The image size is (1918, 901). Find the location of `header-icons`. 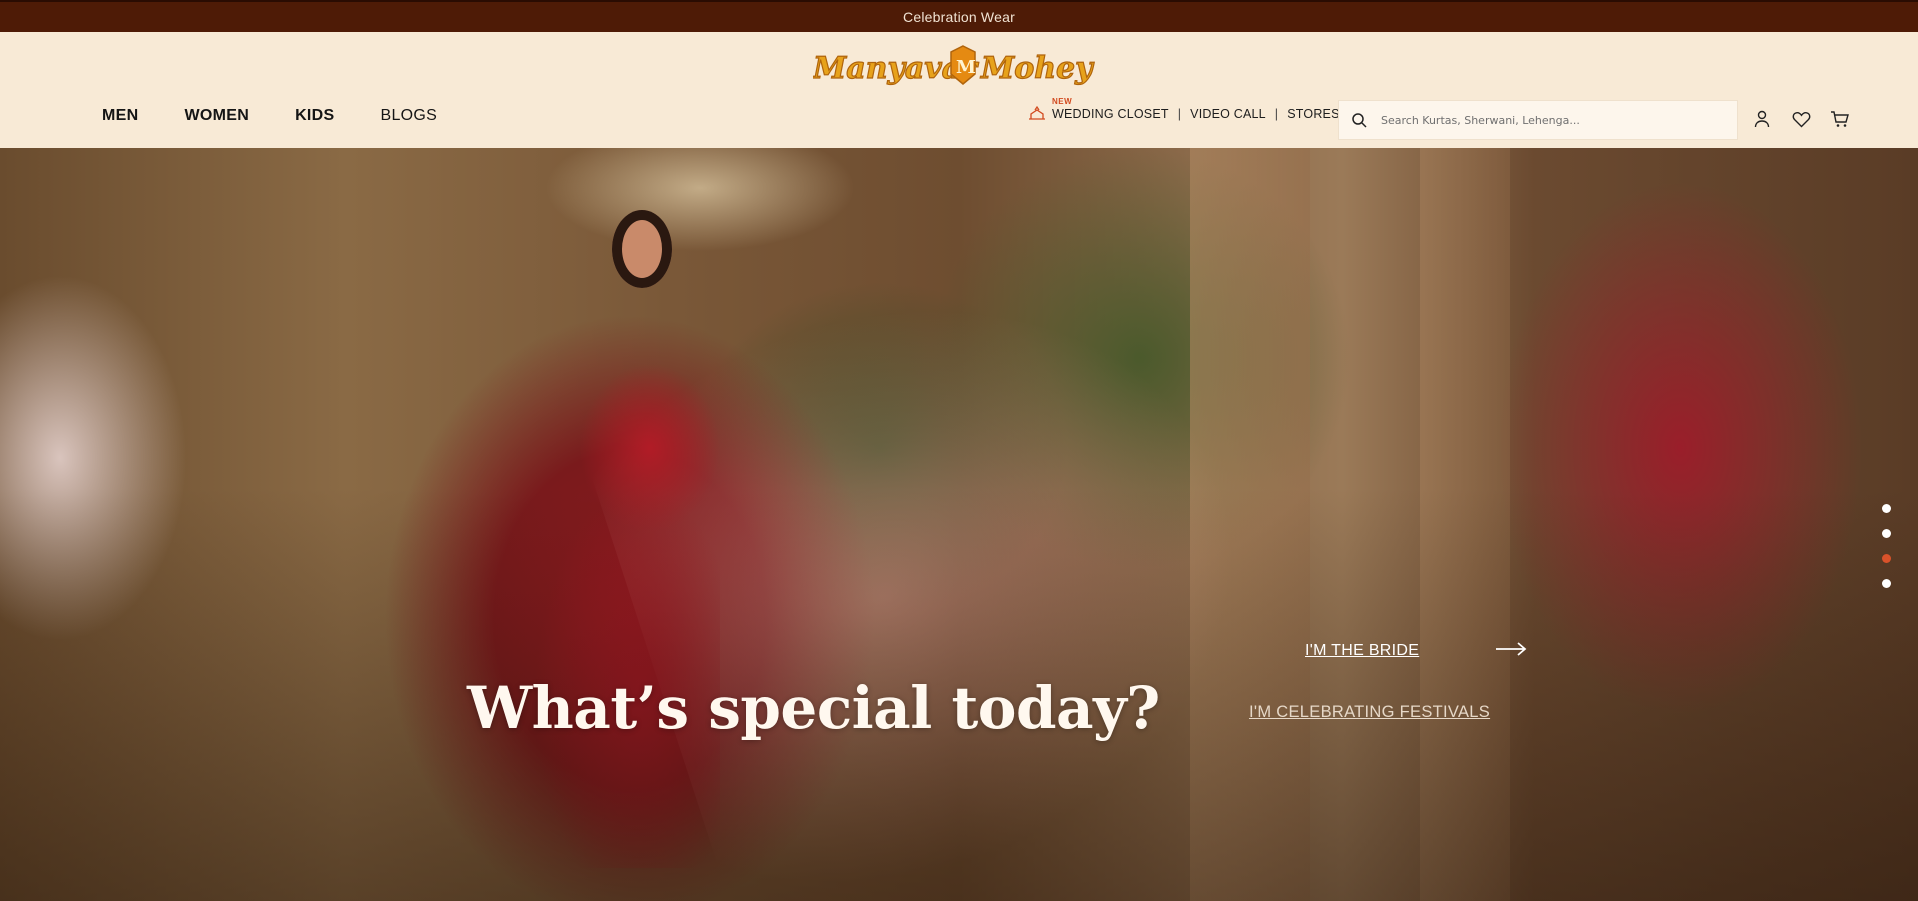

header-icons is located at coordinates (1801, 119).